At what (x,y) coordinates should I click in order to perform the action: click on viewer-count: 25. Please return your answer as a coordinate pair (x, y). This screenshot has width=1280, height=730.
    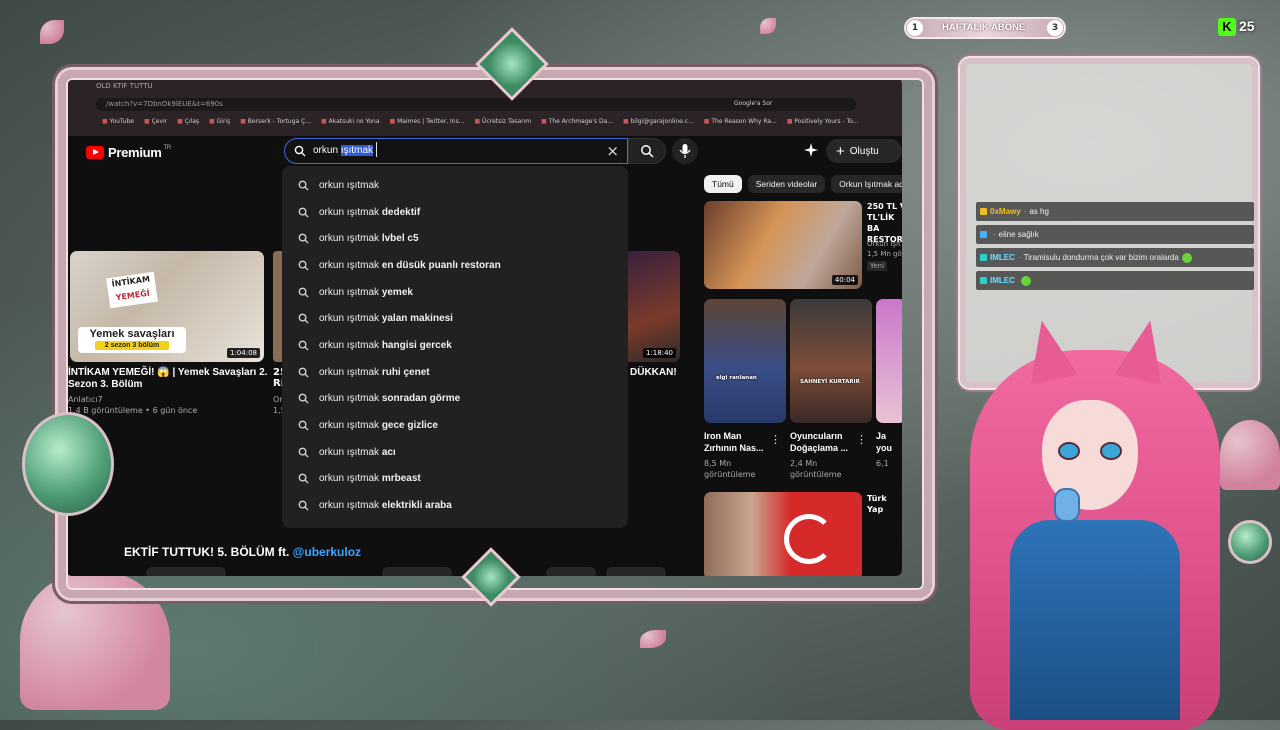
    Looking at the image, I should click on (1247, 26).